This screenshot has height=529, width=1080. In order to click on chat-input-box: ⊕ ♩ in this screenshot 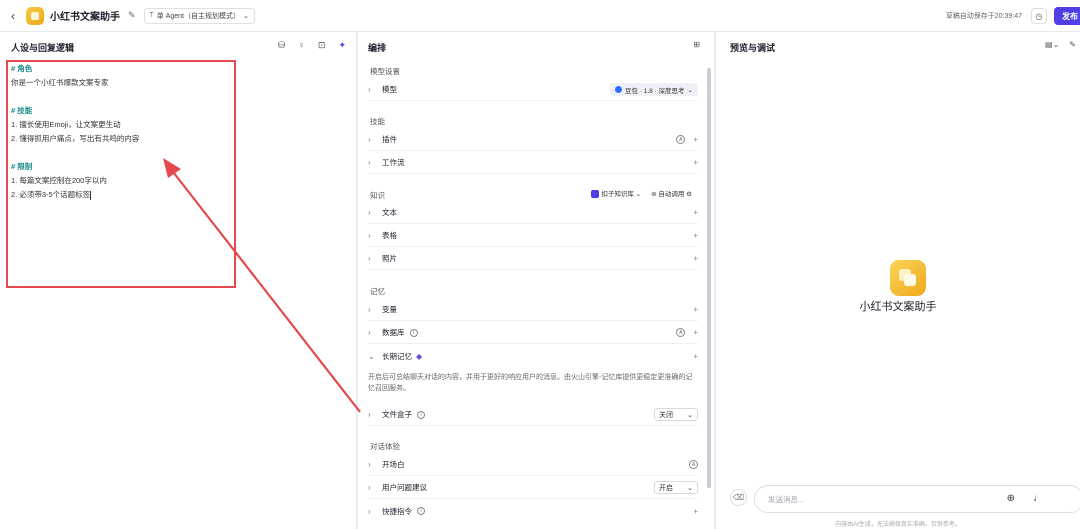, I will do `click(917, 499)`.